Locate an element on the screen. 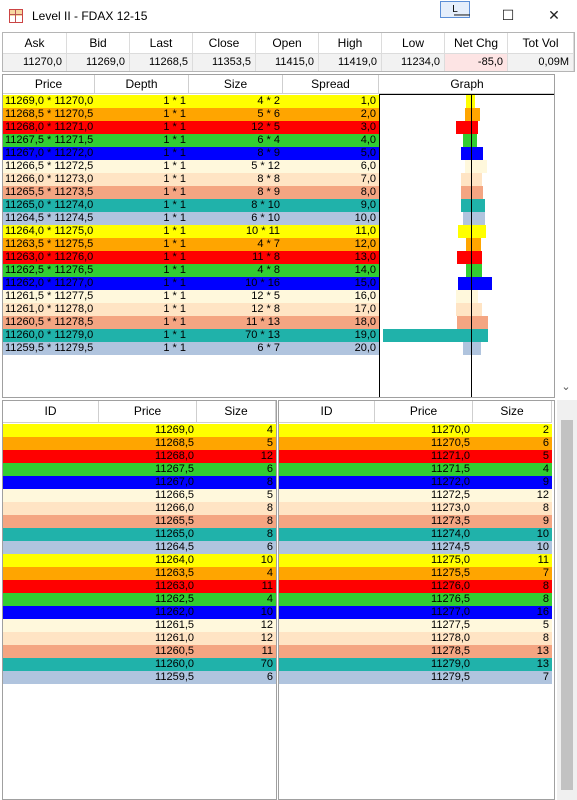  ask-row: 11271,0 5 is located at coordinates (415, 456).